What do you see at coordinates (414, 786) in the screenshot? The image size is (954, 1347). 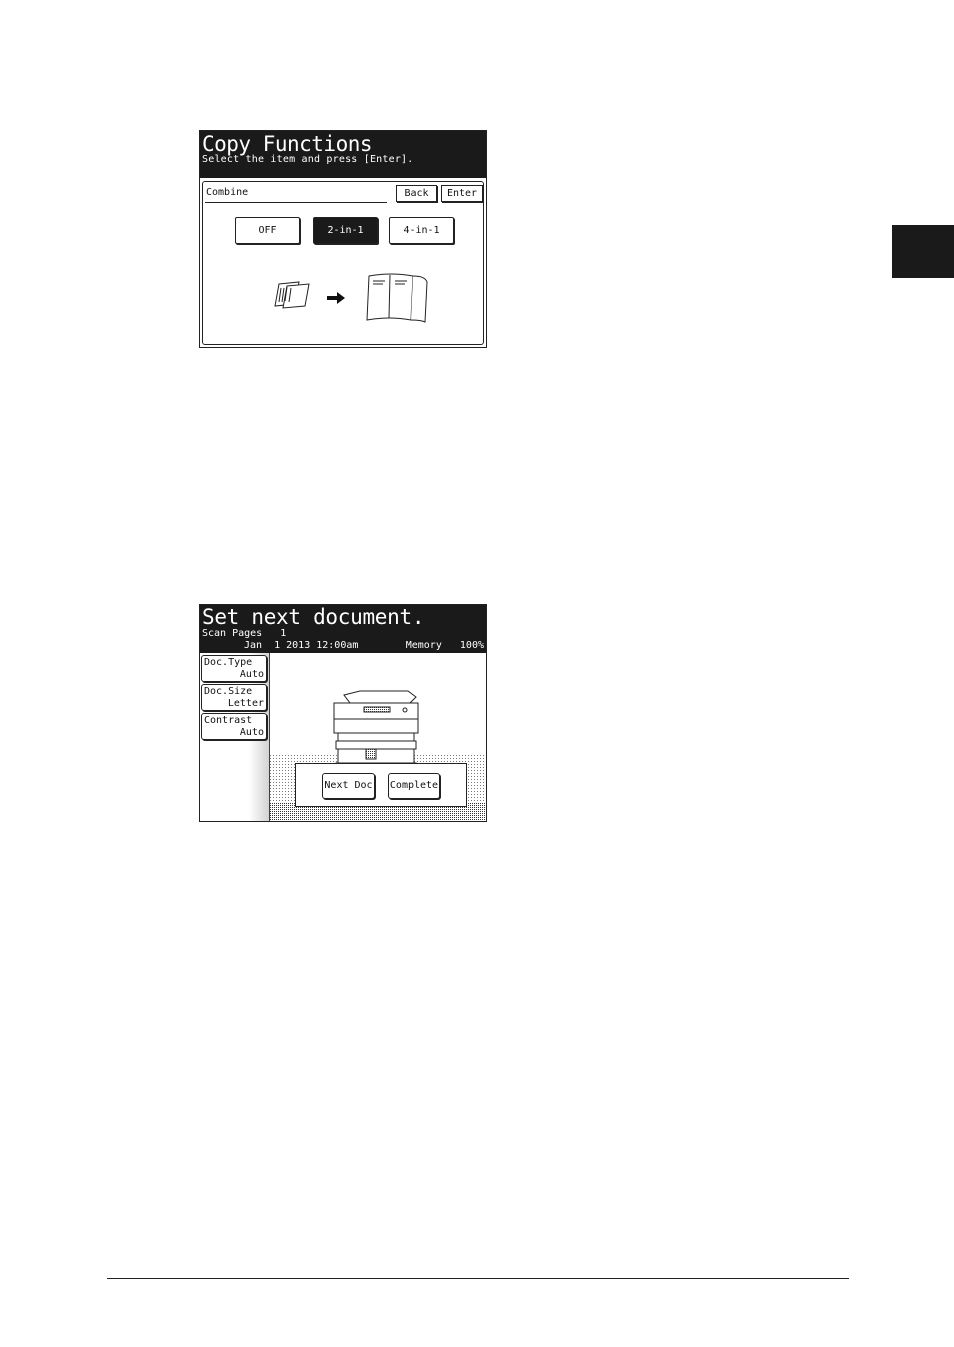 I see `complete-button: Complete` at bounding box center [414, 786].